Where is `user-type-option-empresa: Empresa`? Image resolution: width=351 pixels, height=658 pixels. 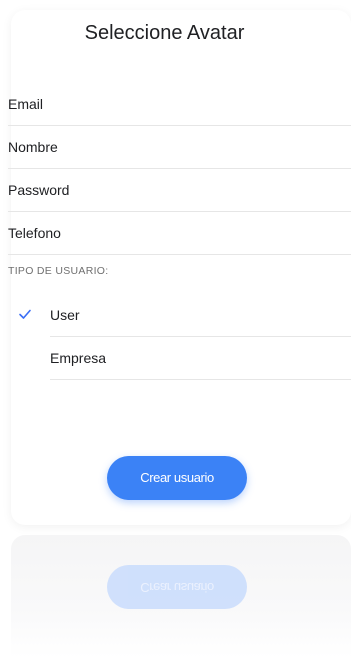
user-type-option-empresa: Empresa is located at coordinates (179, 359).